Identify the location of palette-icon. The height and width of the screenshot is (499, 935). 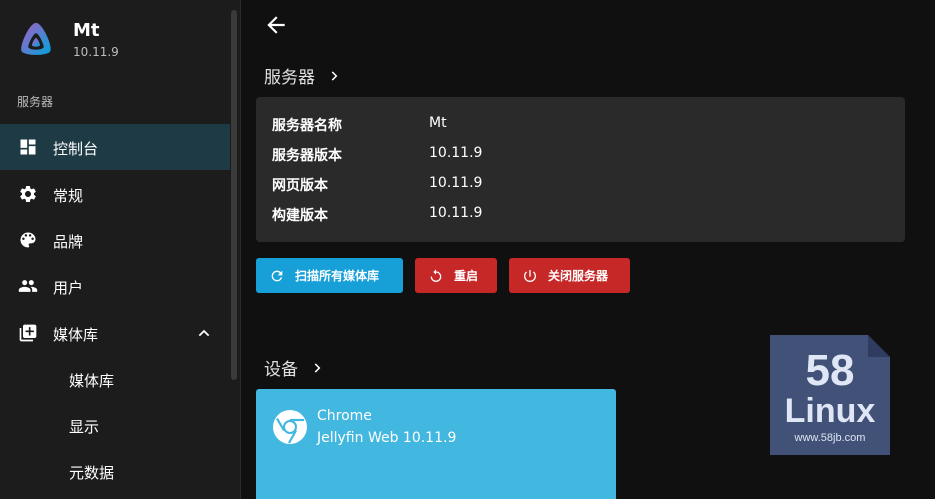
(28, 240).